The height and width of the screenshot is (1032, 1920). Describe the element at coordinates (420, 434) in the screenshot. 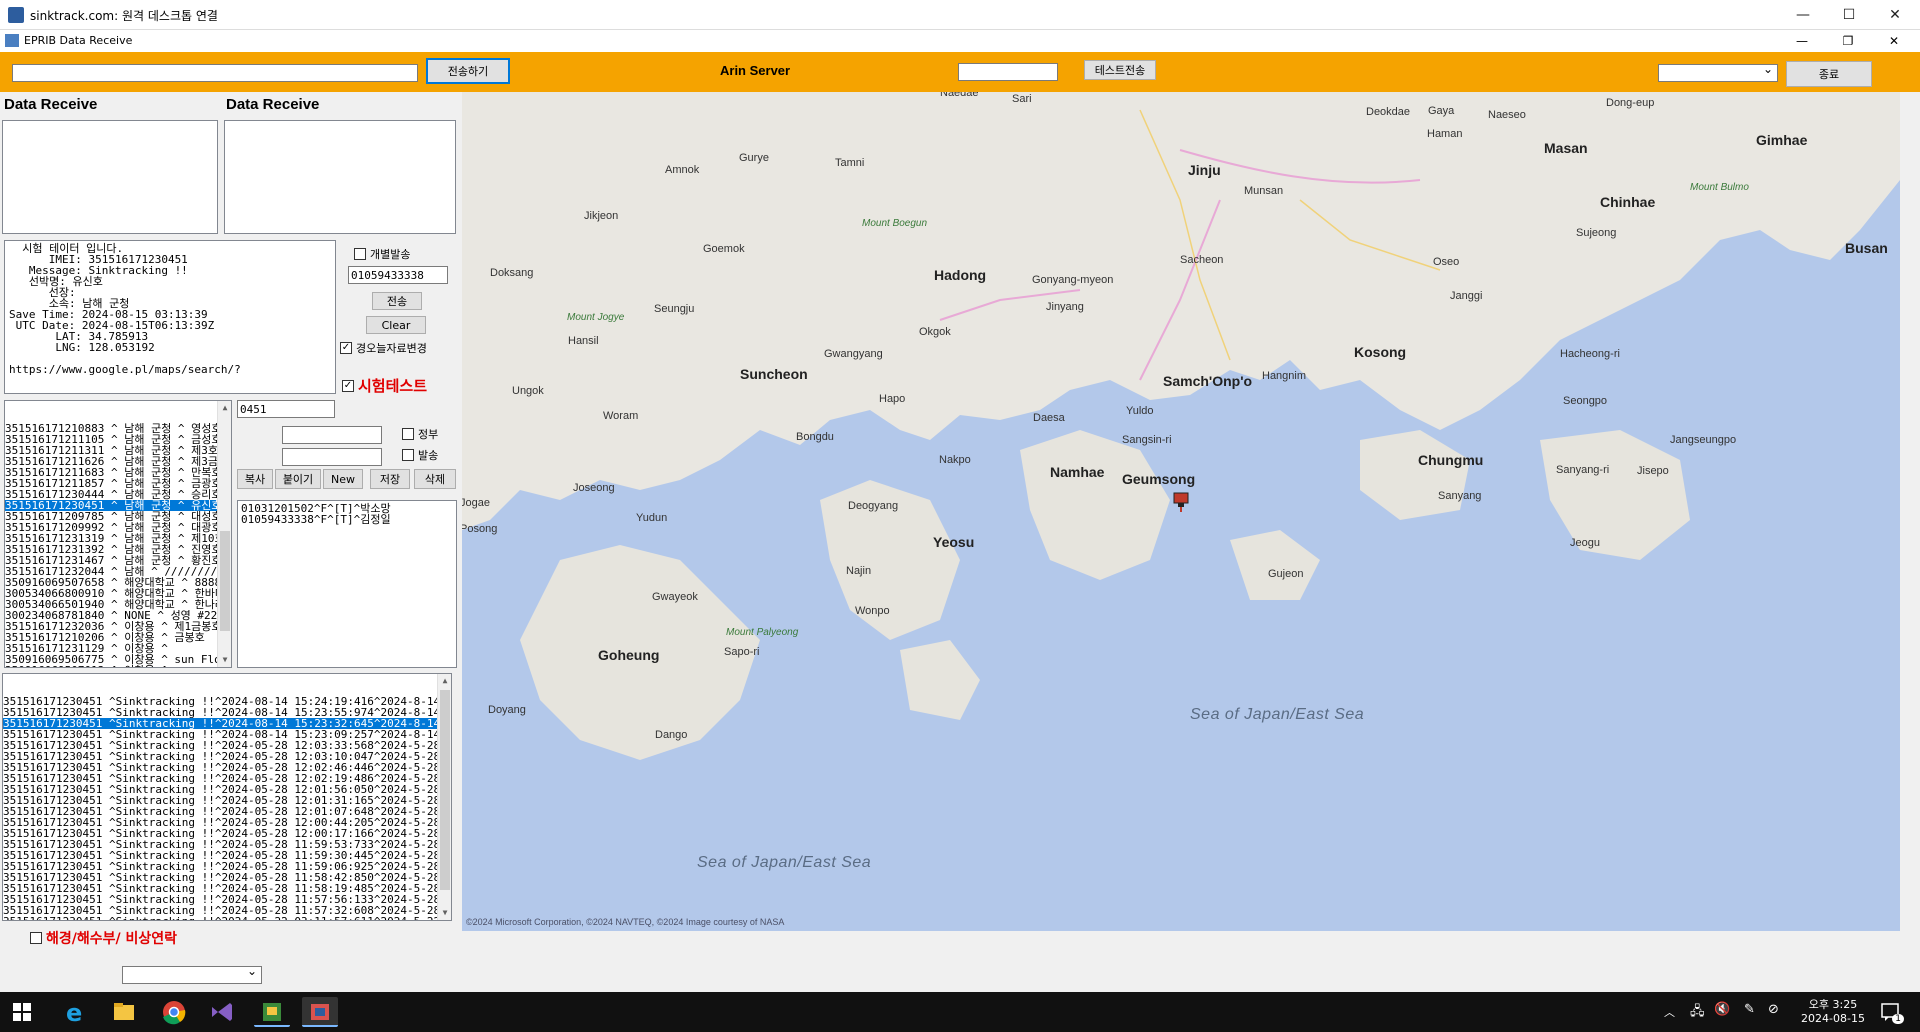

I see `government-checkbox: 정부` at that location.